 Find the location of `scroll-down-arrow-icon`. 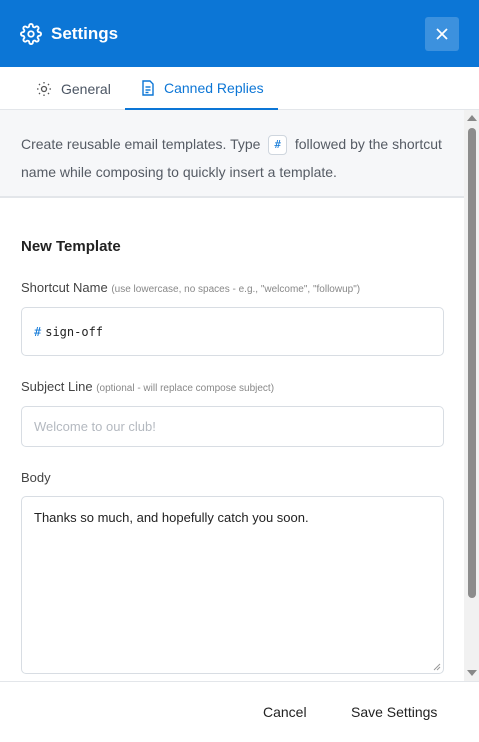

scroll-down-arrow-icon is located at coordinates (472, 673).